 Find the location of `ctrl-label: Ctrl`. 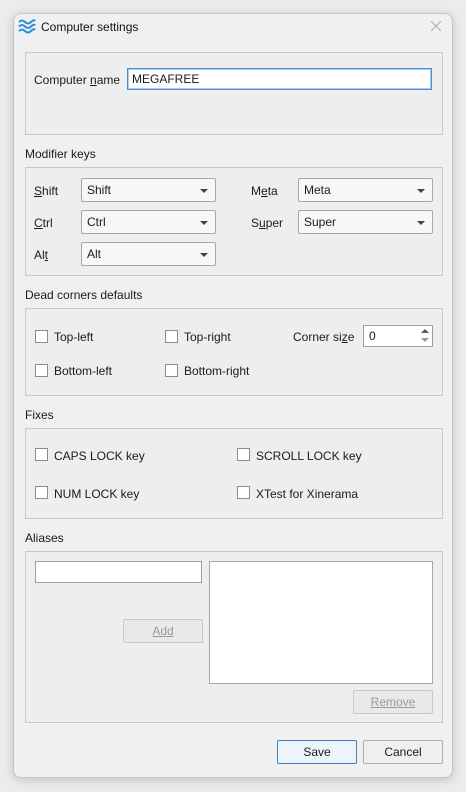

ctrl-label: Ctrl is located at coordinates (43, 223).